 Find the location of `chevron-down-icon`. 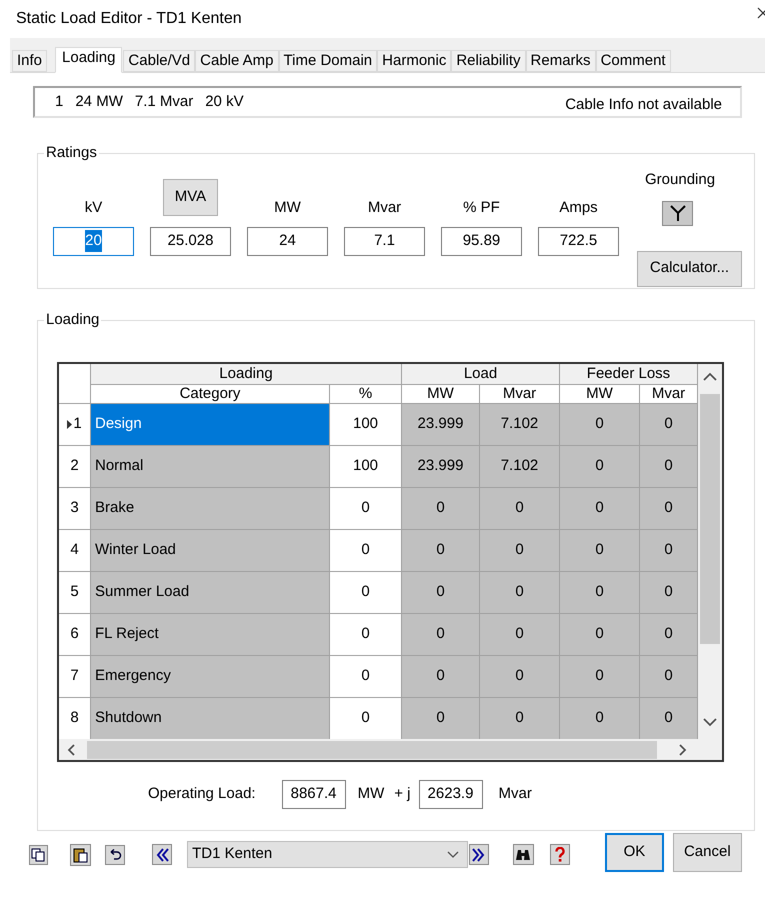

chevron-down-icon is located at coordinates (453, 854).